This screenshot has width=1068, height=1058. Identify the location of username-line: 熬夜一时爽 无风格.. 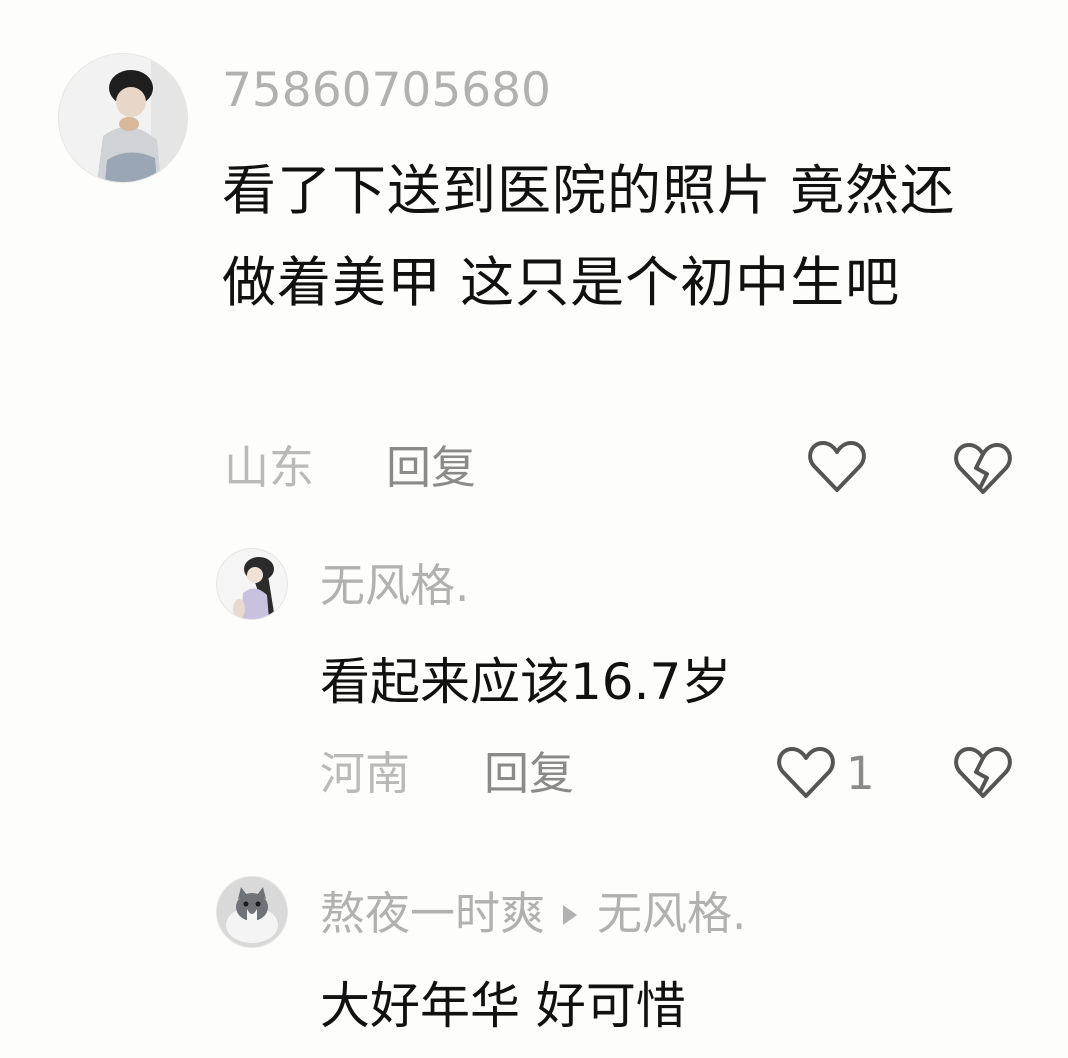
(533, 914).